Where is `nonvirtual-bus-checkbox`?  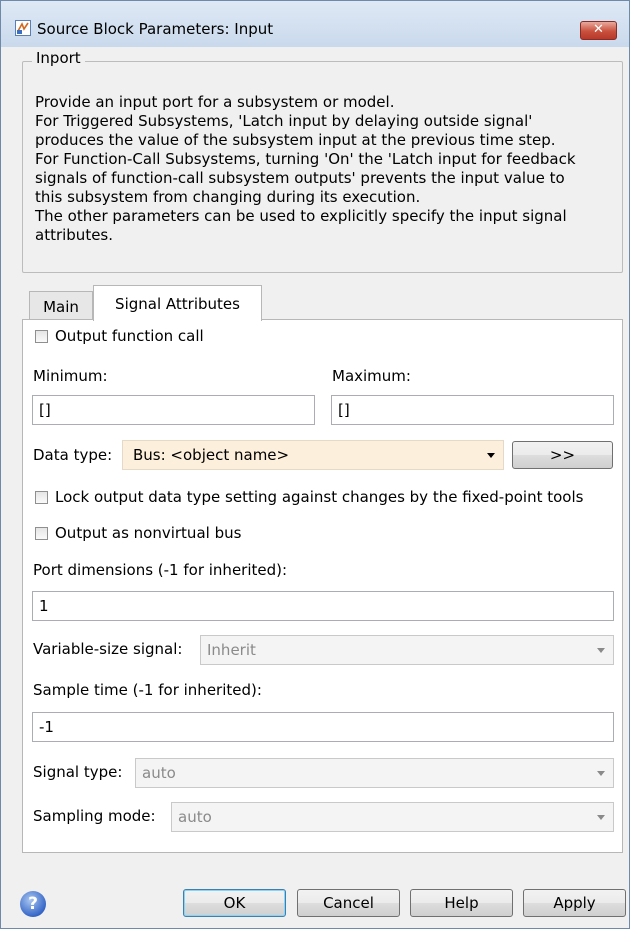
nonvirtual-bus-checkbox is located at coordinates (41, 533).